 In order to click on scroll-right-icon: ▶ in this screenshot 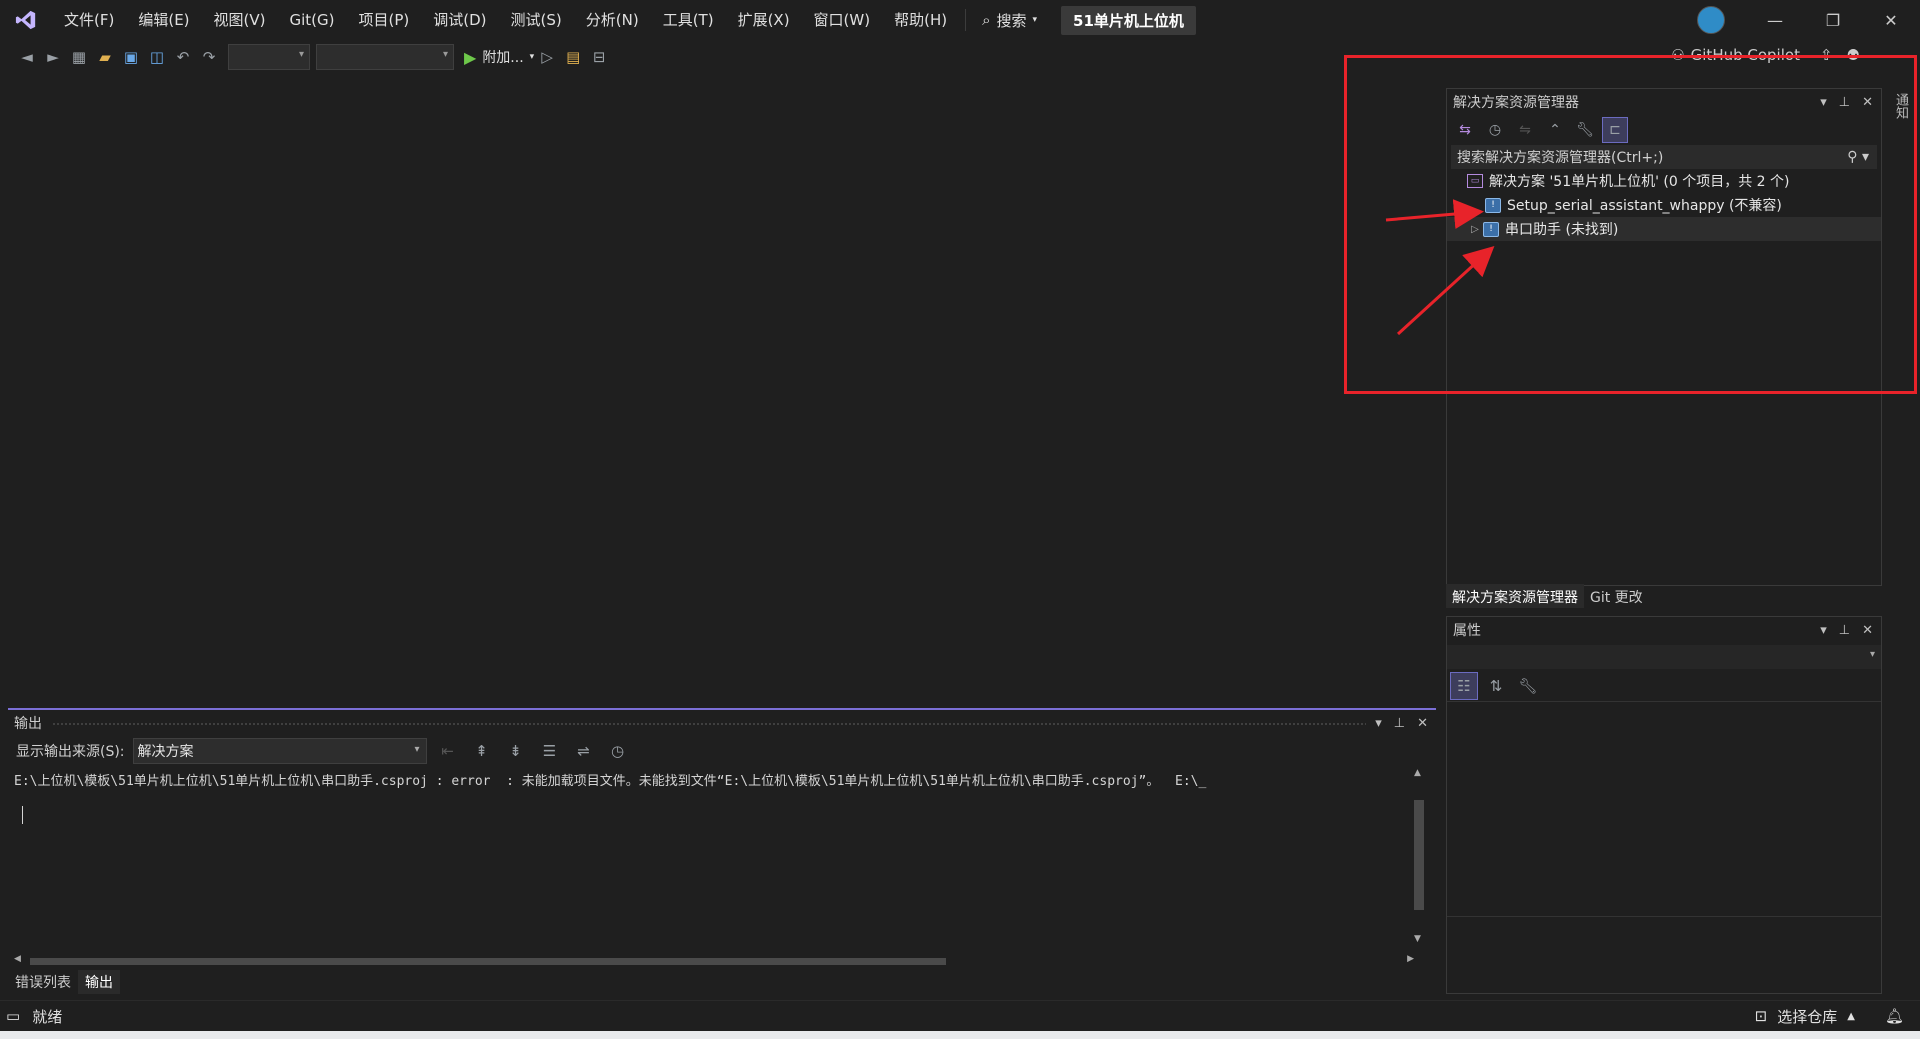, I will do `click(1410, 959)`.